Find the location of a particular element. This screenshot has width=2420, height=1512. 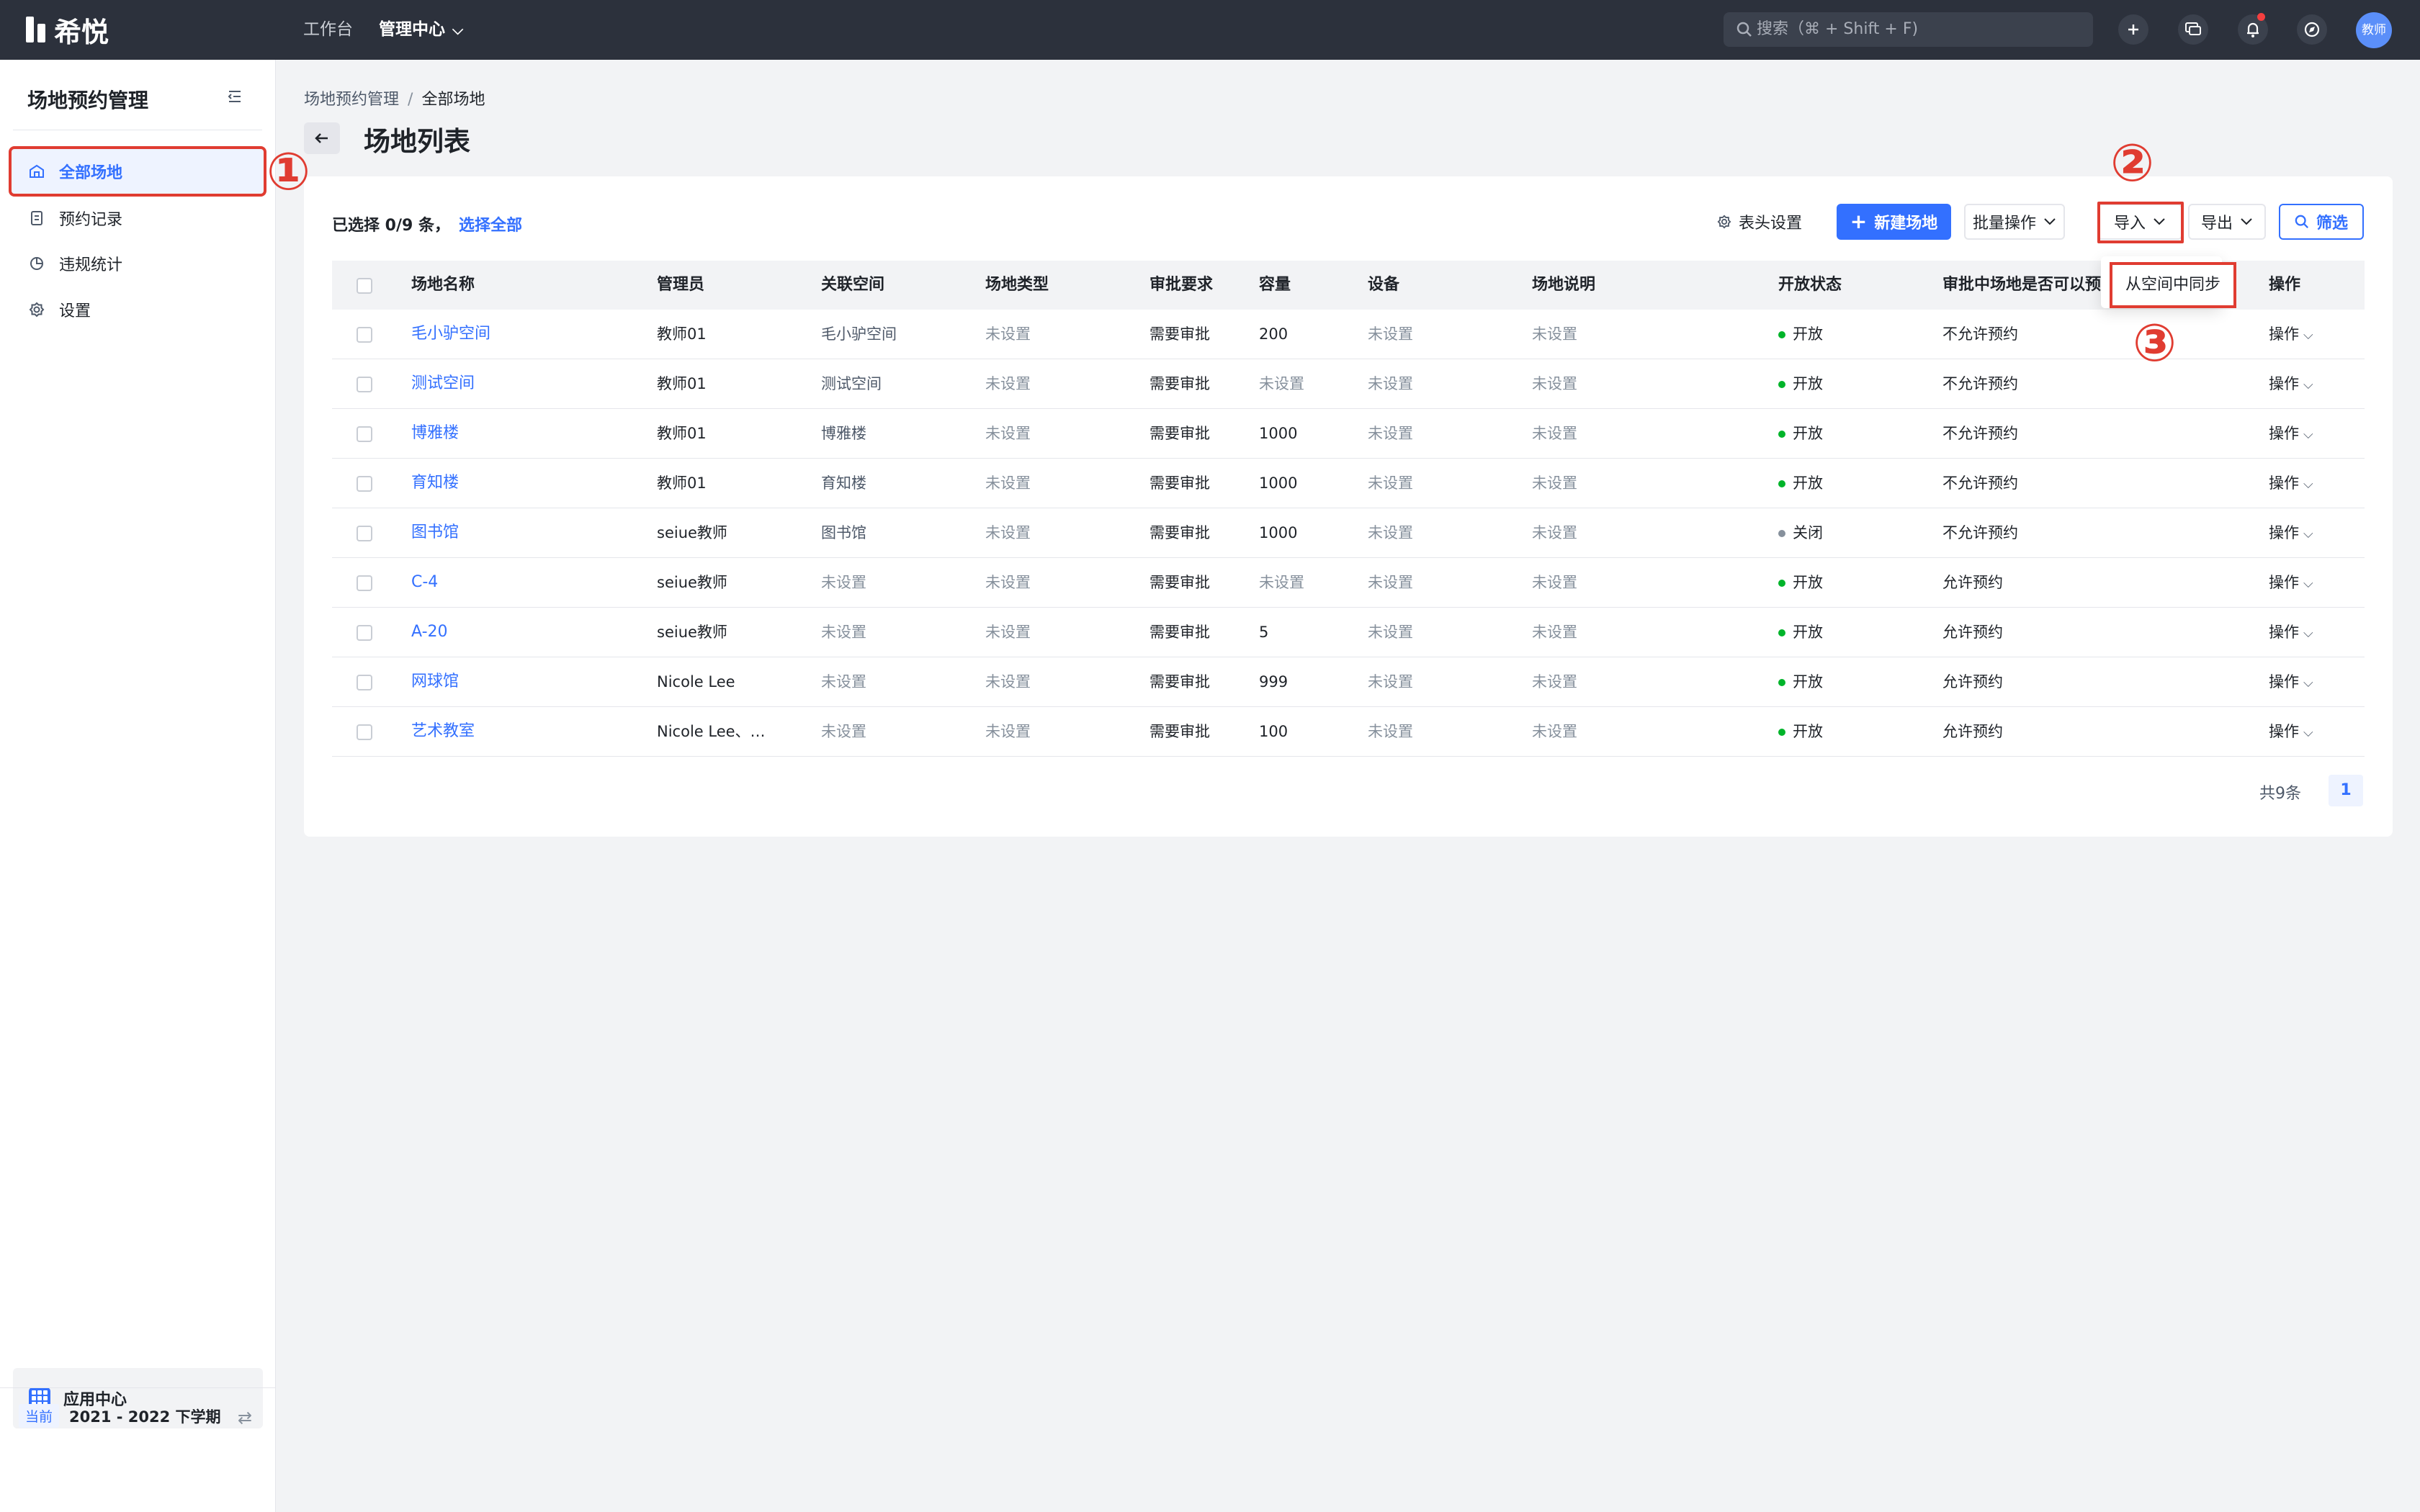

select-all-checkbox is located at coordinates (364, 286).